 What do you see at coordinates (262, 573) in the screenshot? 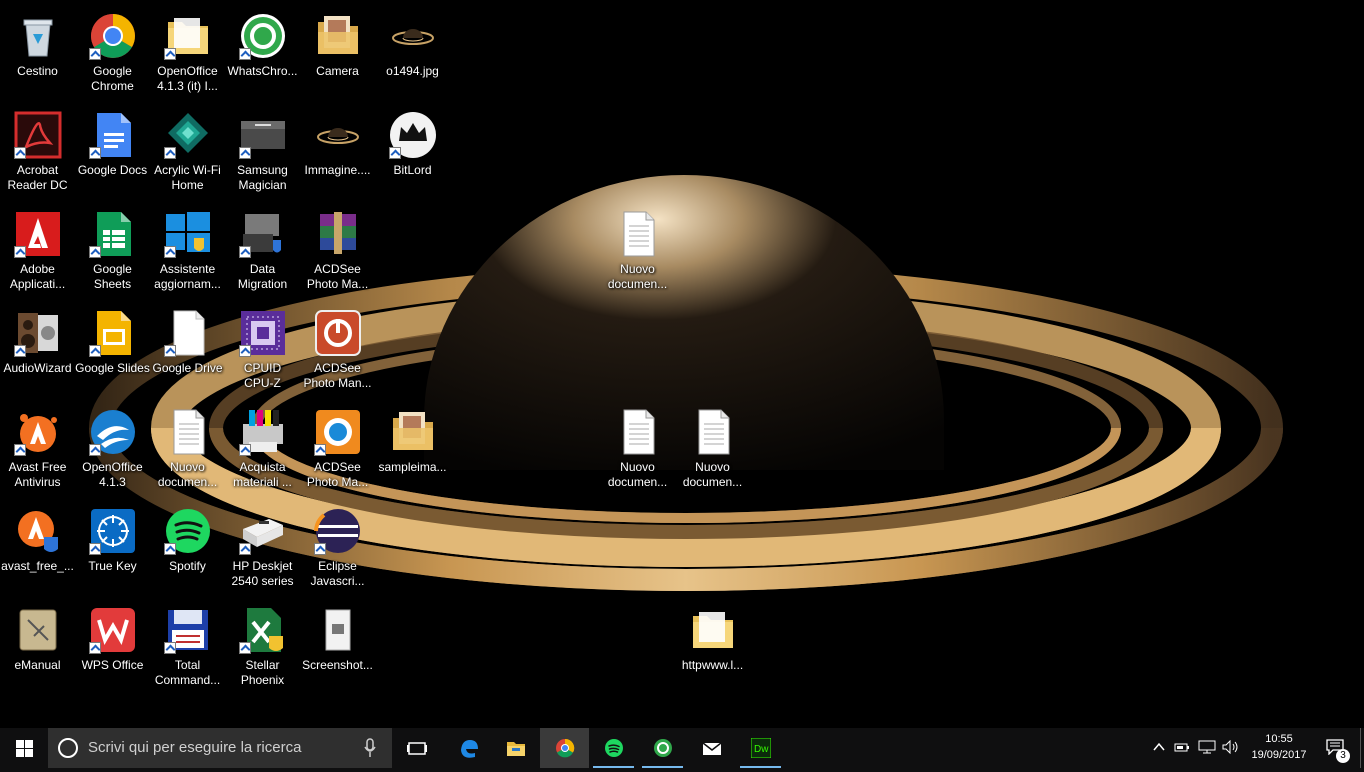
I see `desktop-icon-label: HP Deskjet 2540 series` at bounding box center [262, 573].